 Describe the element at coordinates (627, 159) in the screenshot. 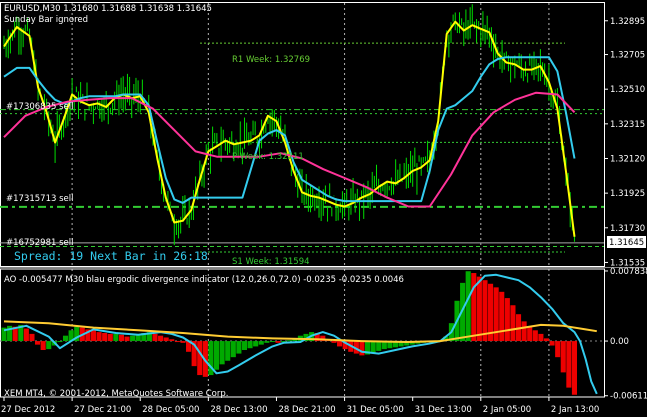

I see `price-tick-label: 1.32120` at that location.